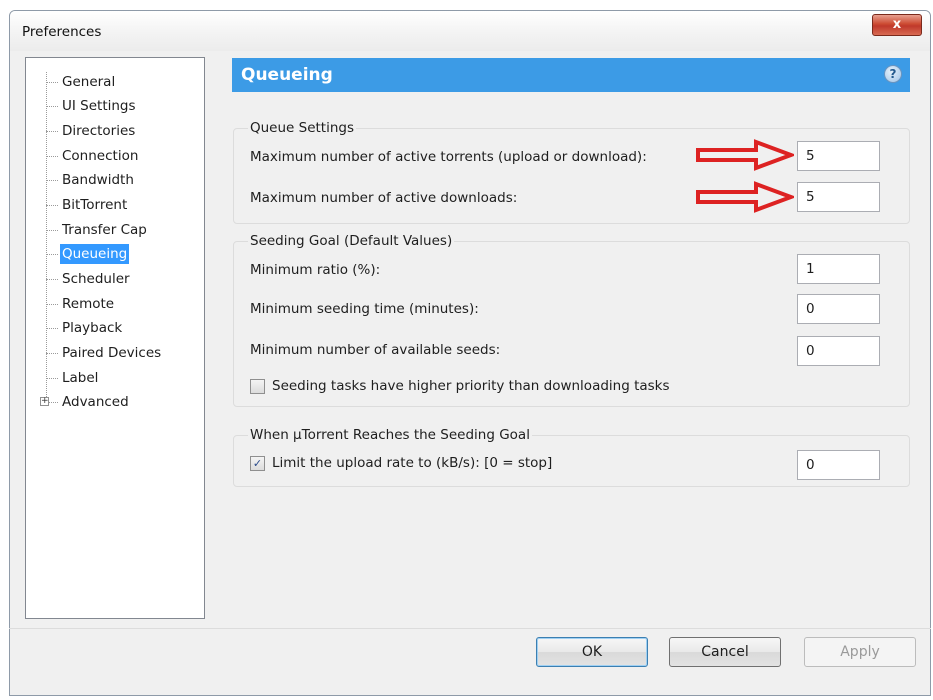 The width and height of the screenshot is (933, 700). I want to click on min-seeds-label: Minimum number of available seeds:, so click(375, 350).